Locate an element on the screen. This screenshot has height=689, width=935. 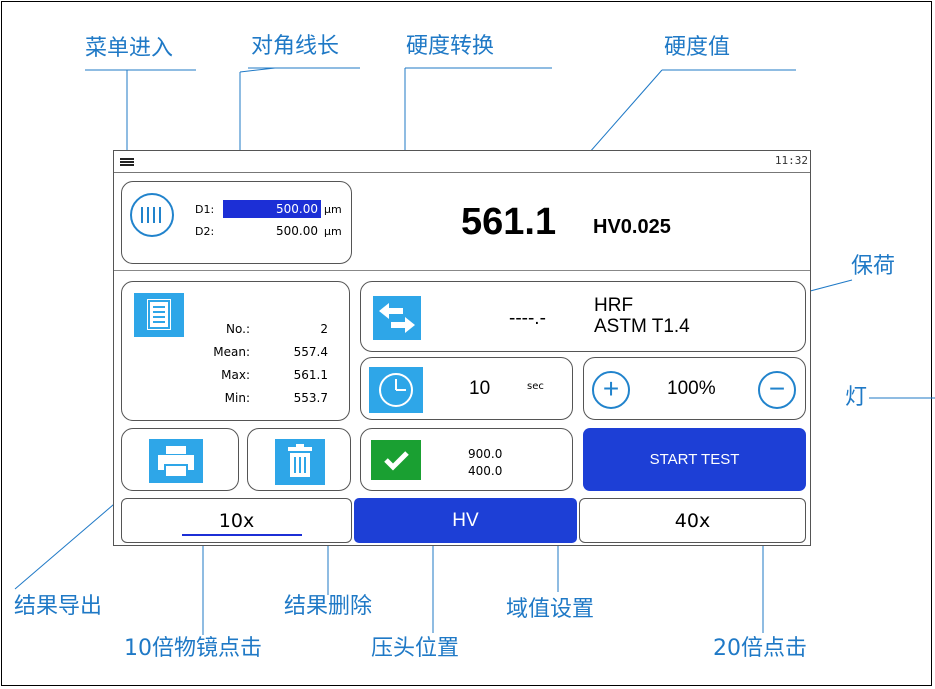
dwell-time-value: 10 is located at coordinates (480, 388).